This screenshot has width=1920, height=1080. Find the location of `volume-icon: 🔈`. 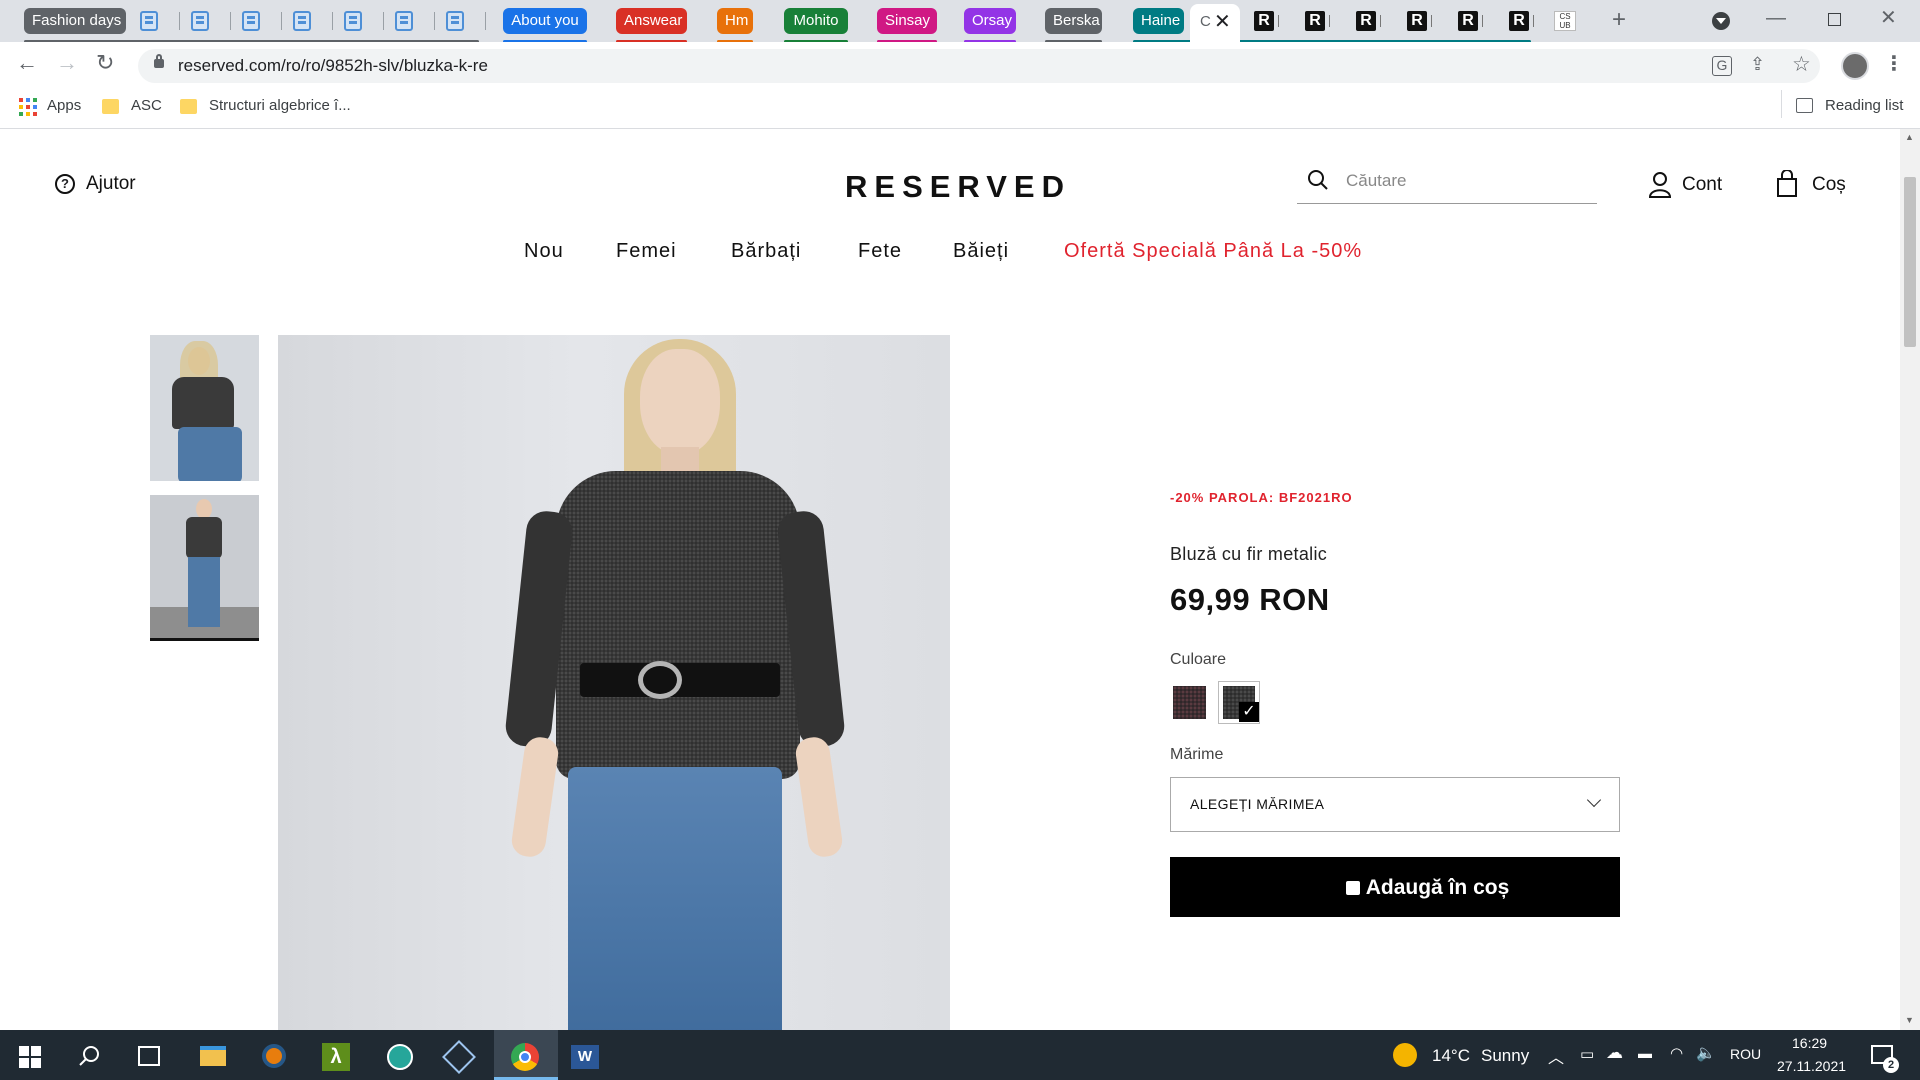

volume-icon: 🔈 is located at coordinates (1706, 1053).